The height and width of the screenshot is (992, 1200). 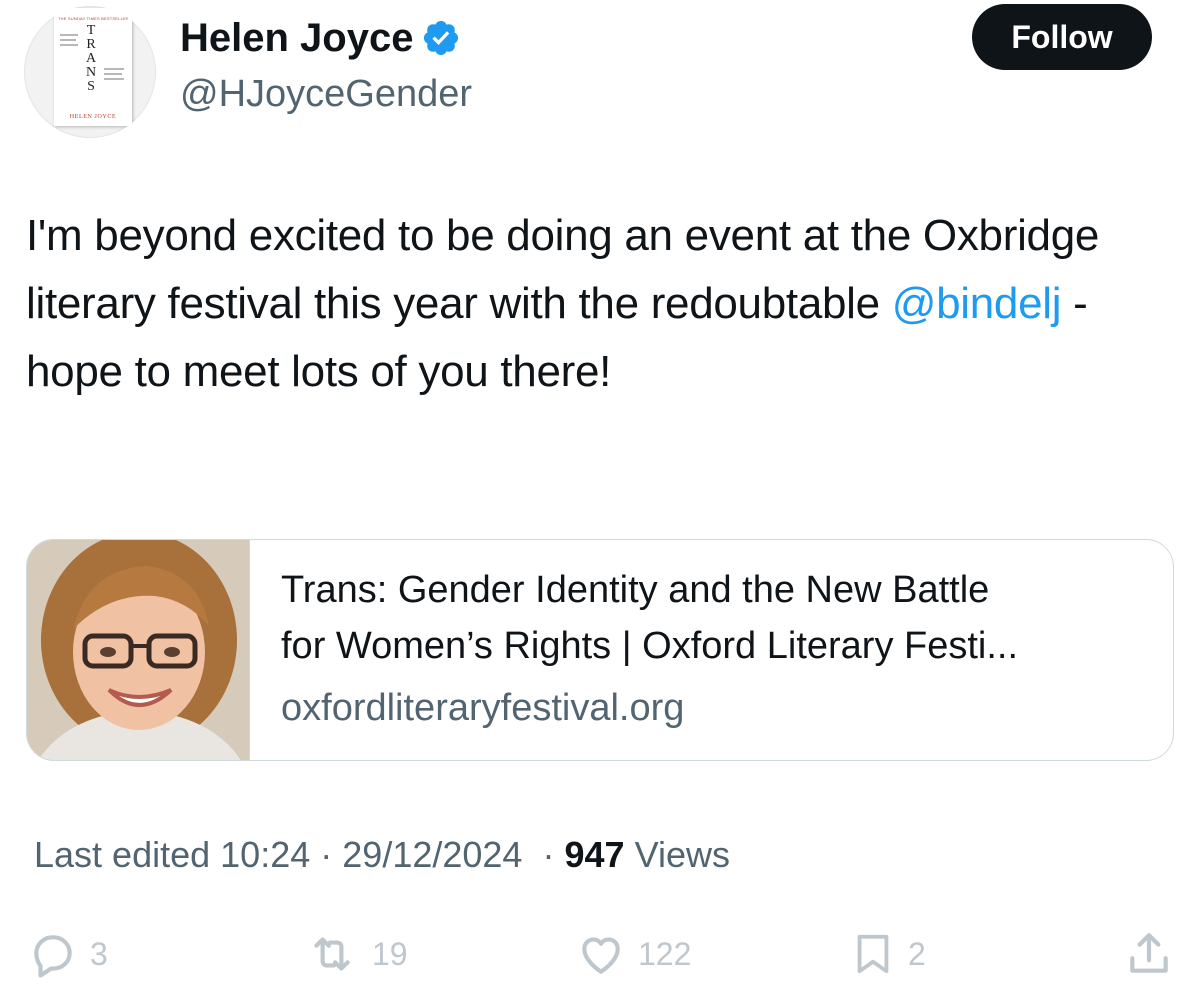 I want to click on book-tagline: THE SUNDAY TIMES BESTSELLER, so click(x=93, y=18).